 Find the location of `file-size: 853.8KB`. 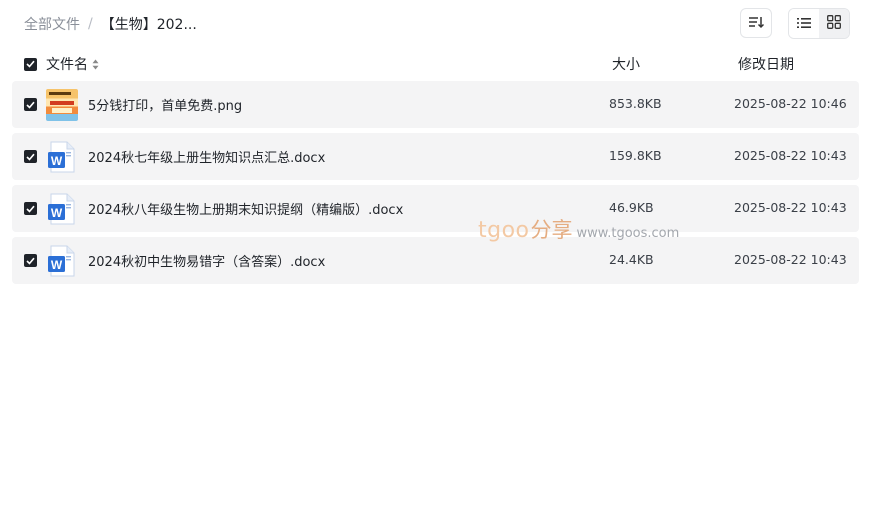

file-size: 853.8KB is located at coordinates (635, 103).